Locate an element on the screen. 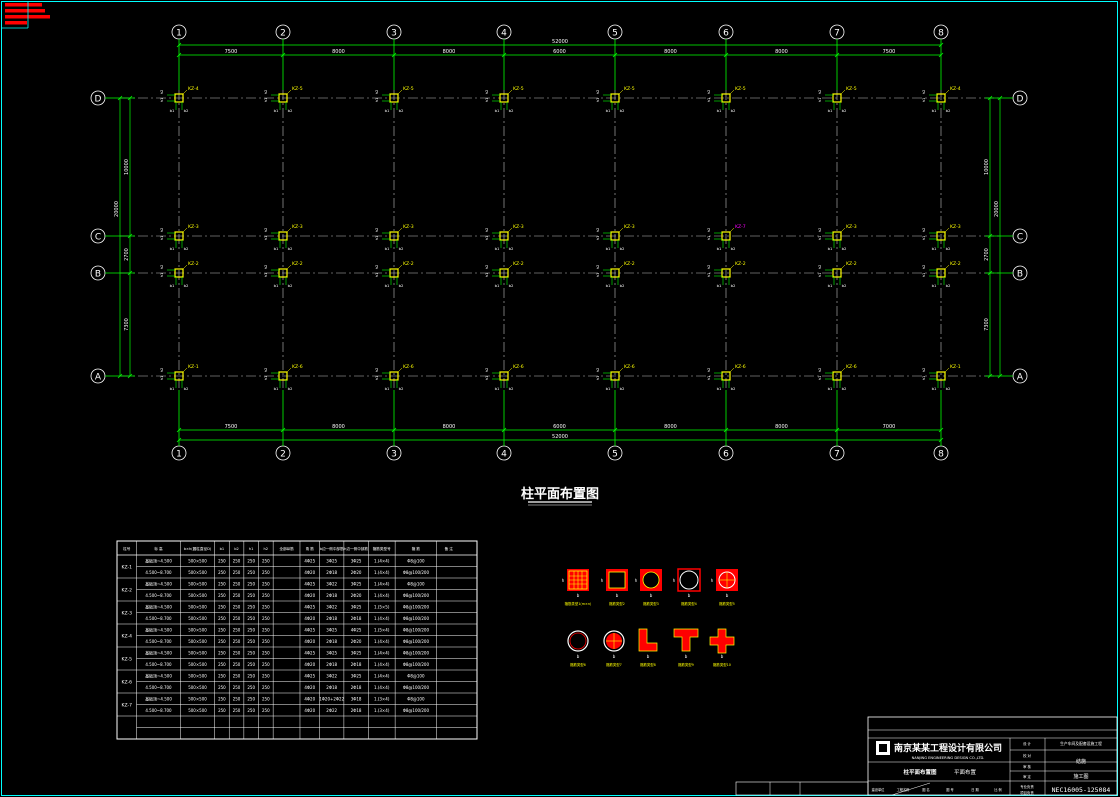 The height and width of the screenshot is (797, 1120). stirrup-caption: 箍筋类型10 is located at coordinates (722, 664).